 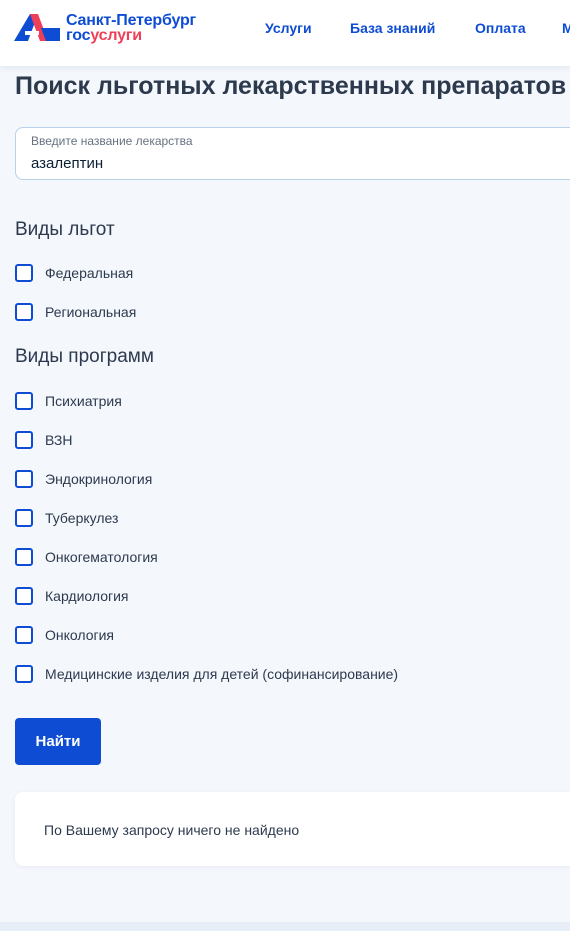 I want to click on drug-search-field: Введите название лекарства, so click(x=292, y=153).